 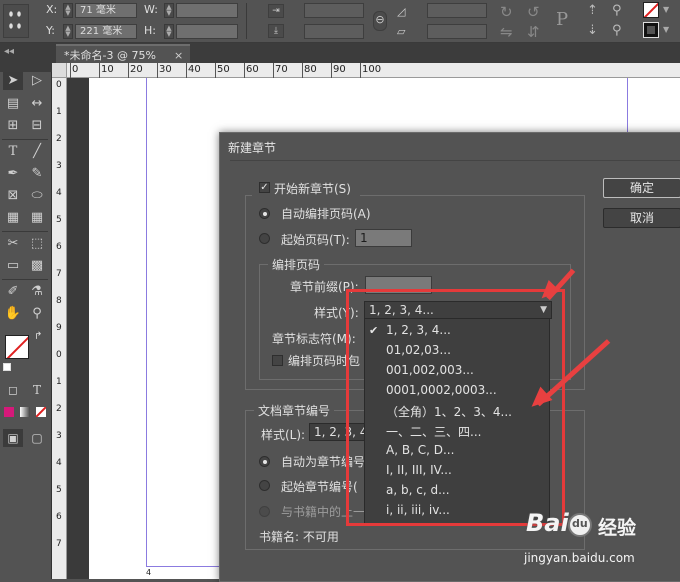 I want to click on formatting-container-icon: ◻, so click(x=13, y=390).